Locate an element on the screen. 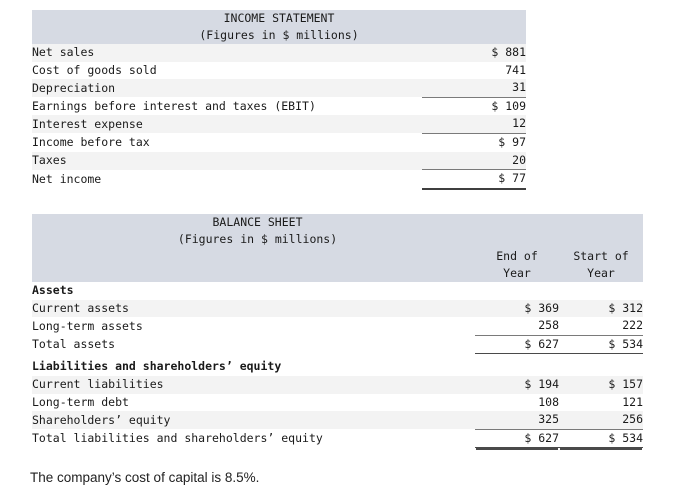 The height and width of the screenshot is (503, 700). table-row: Interest expense 12 is located at coordinates (279, 124).